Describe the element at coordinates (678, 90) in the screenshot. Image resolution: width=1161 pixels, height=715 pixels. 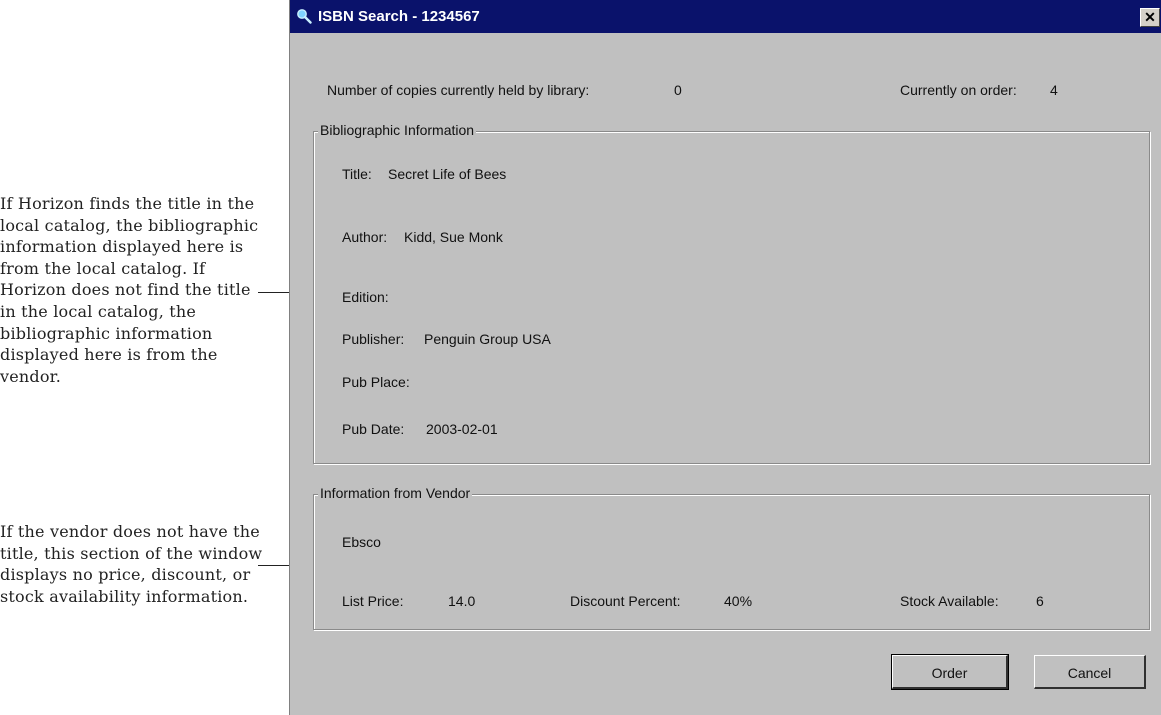
I see `copies-held-value: 0` at that location.